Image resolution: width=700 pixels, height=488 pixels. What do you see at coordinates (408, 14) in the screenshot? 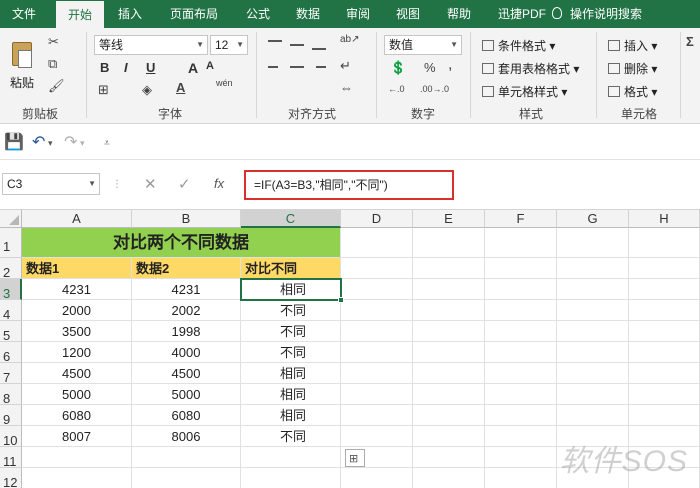
I see `tab-view: 视图` at bounding box center [408, 14].